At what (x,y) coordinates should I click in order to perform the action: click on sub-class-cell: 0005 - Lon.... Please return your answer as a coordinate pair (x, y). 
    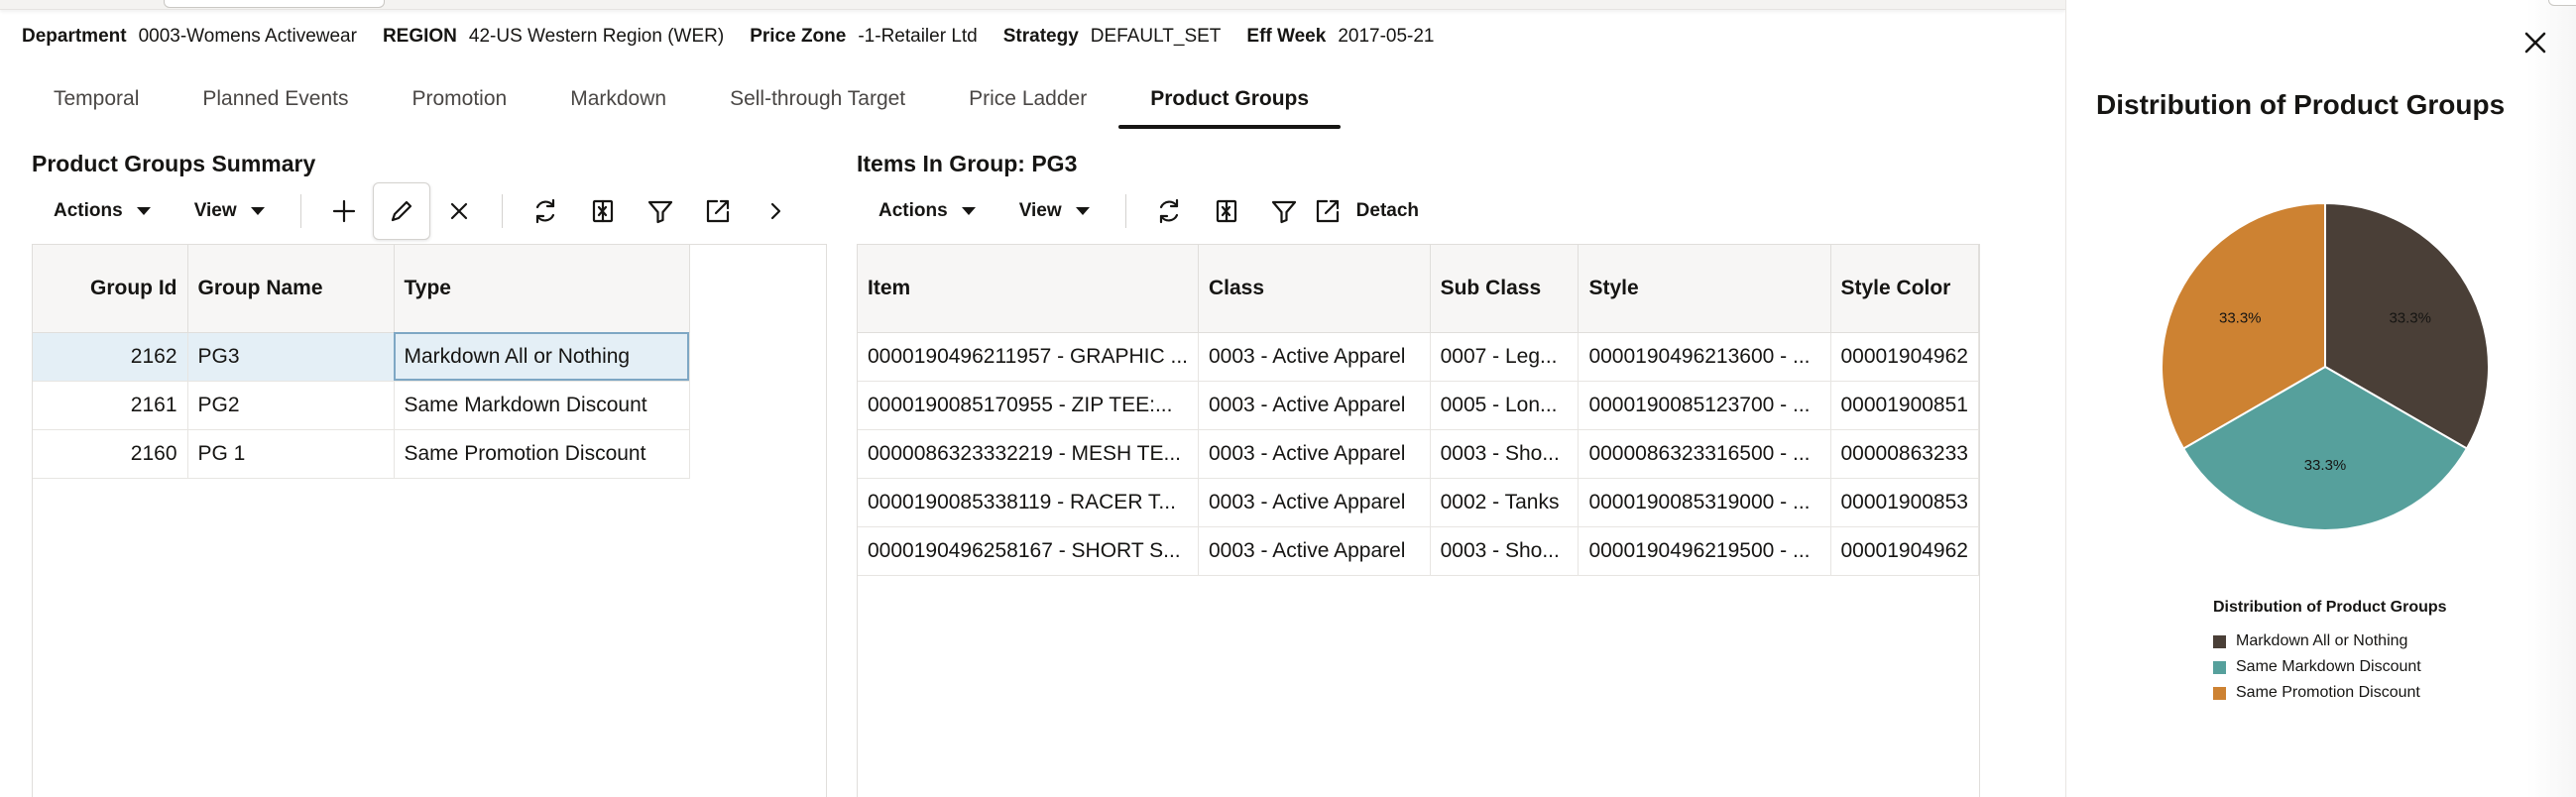
    Looking at the image, I should click on (1505, 405).